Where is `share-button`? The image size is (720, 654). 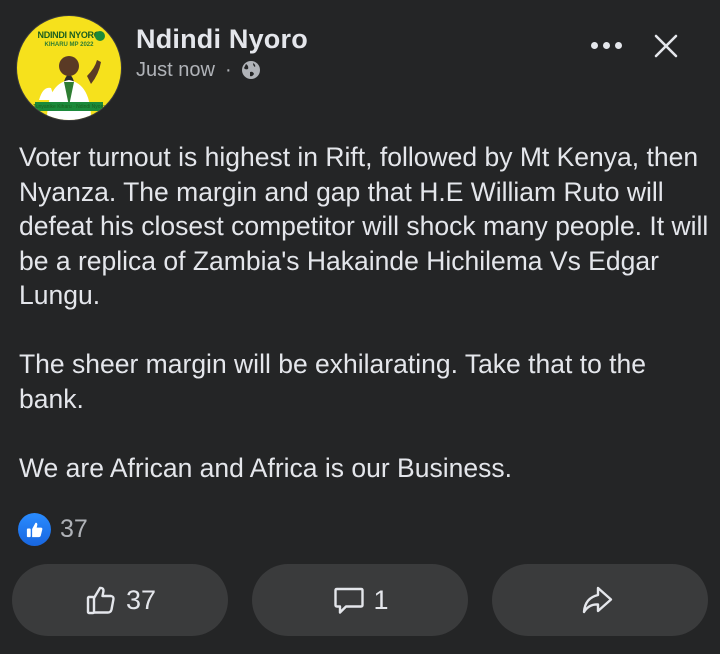 share-button is located at coordinates (600, 600).